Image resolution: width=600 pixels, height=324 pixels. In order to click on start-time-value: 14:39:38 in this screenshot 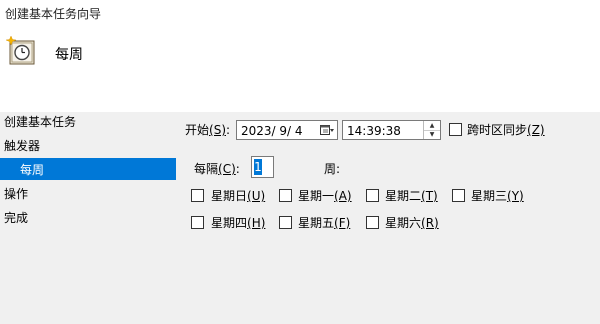, I will do `click(374, 131)`.